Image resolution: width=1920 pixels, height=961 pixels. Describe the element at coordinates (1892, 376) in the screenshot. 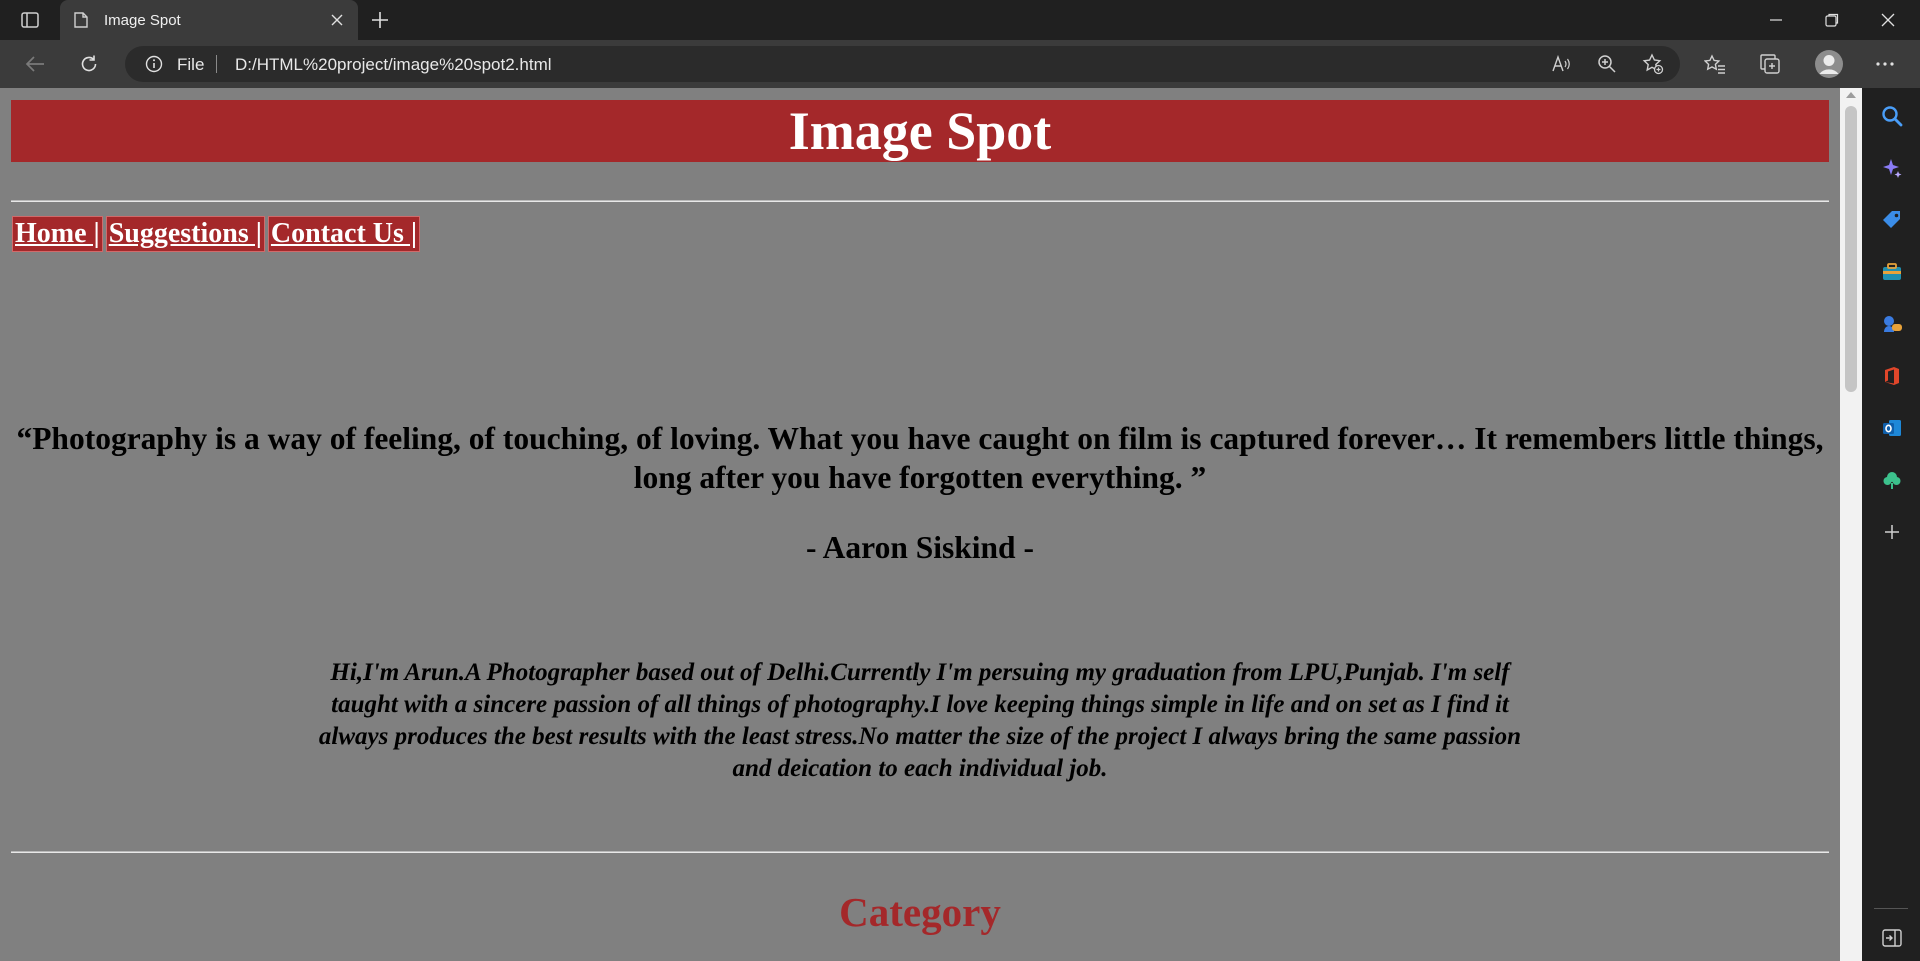

I see `office-icon` at that location.